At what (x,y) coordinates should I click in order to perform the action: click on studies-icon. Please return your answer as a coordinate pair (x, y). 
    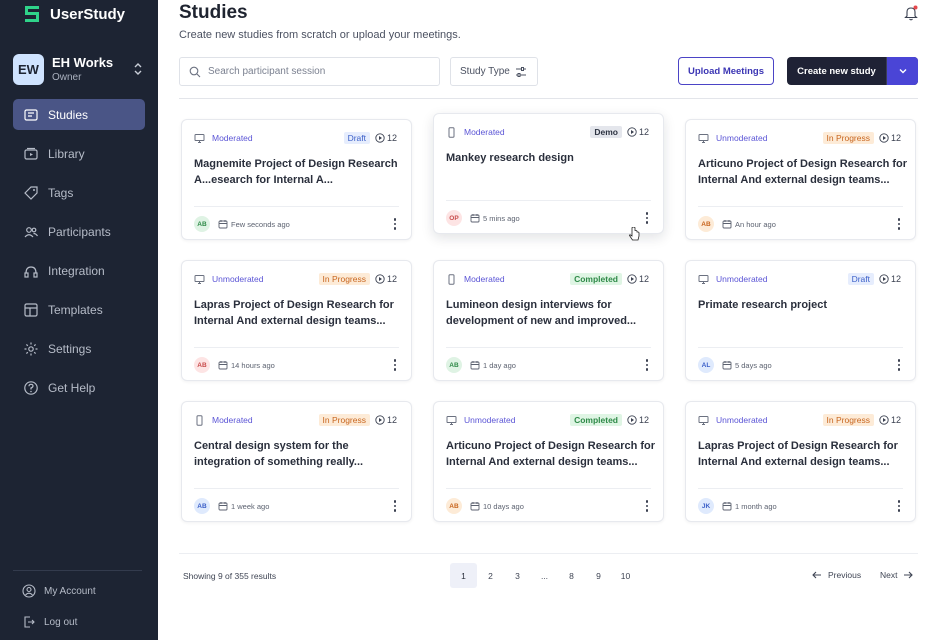
    Looking at the image, I should click on (31, 115).